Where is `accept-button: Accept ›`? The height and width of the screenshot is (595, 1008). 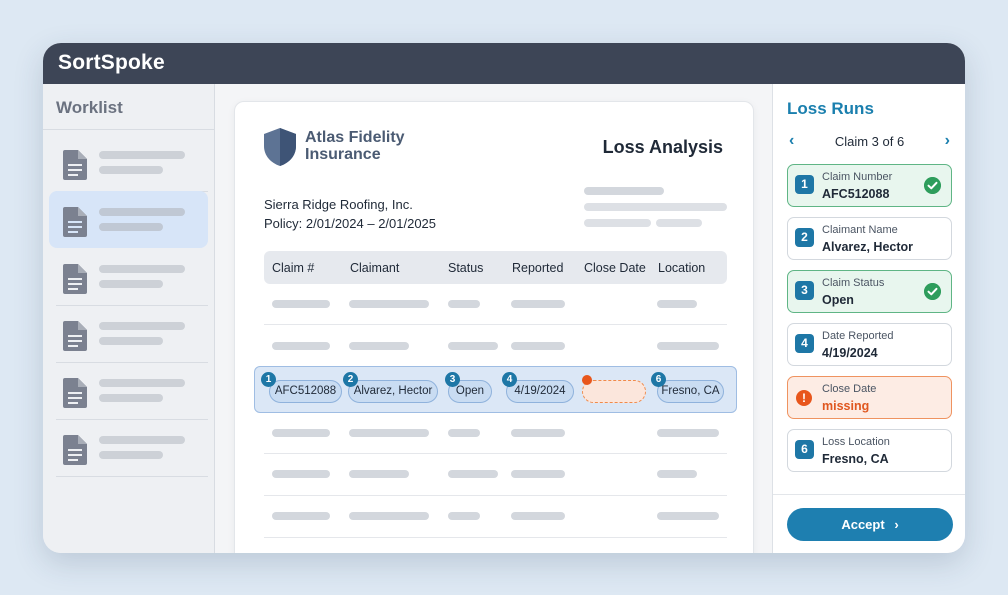
accept-button: Accept › is located at coordinates (870, 524).